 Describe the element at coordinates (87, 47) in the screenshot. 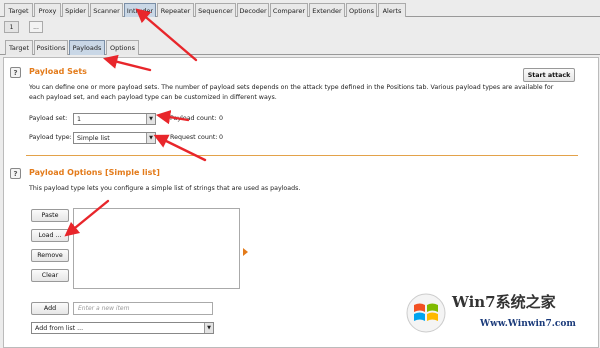

I see `subtab-payloads: Payloads` at that location.